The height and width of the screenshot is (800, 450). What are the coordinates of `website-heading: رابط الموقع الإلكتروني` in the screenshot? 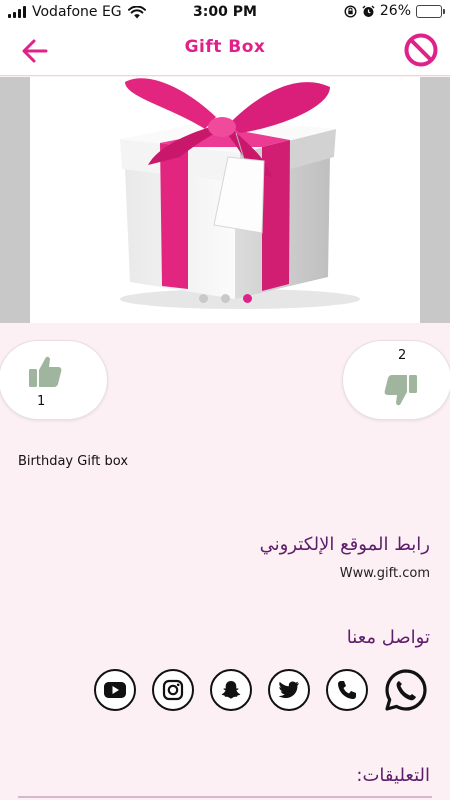 It's located at (344, 544).